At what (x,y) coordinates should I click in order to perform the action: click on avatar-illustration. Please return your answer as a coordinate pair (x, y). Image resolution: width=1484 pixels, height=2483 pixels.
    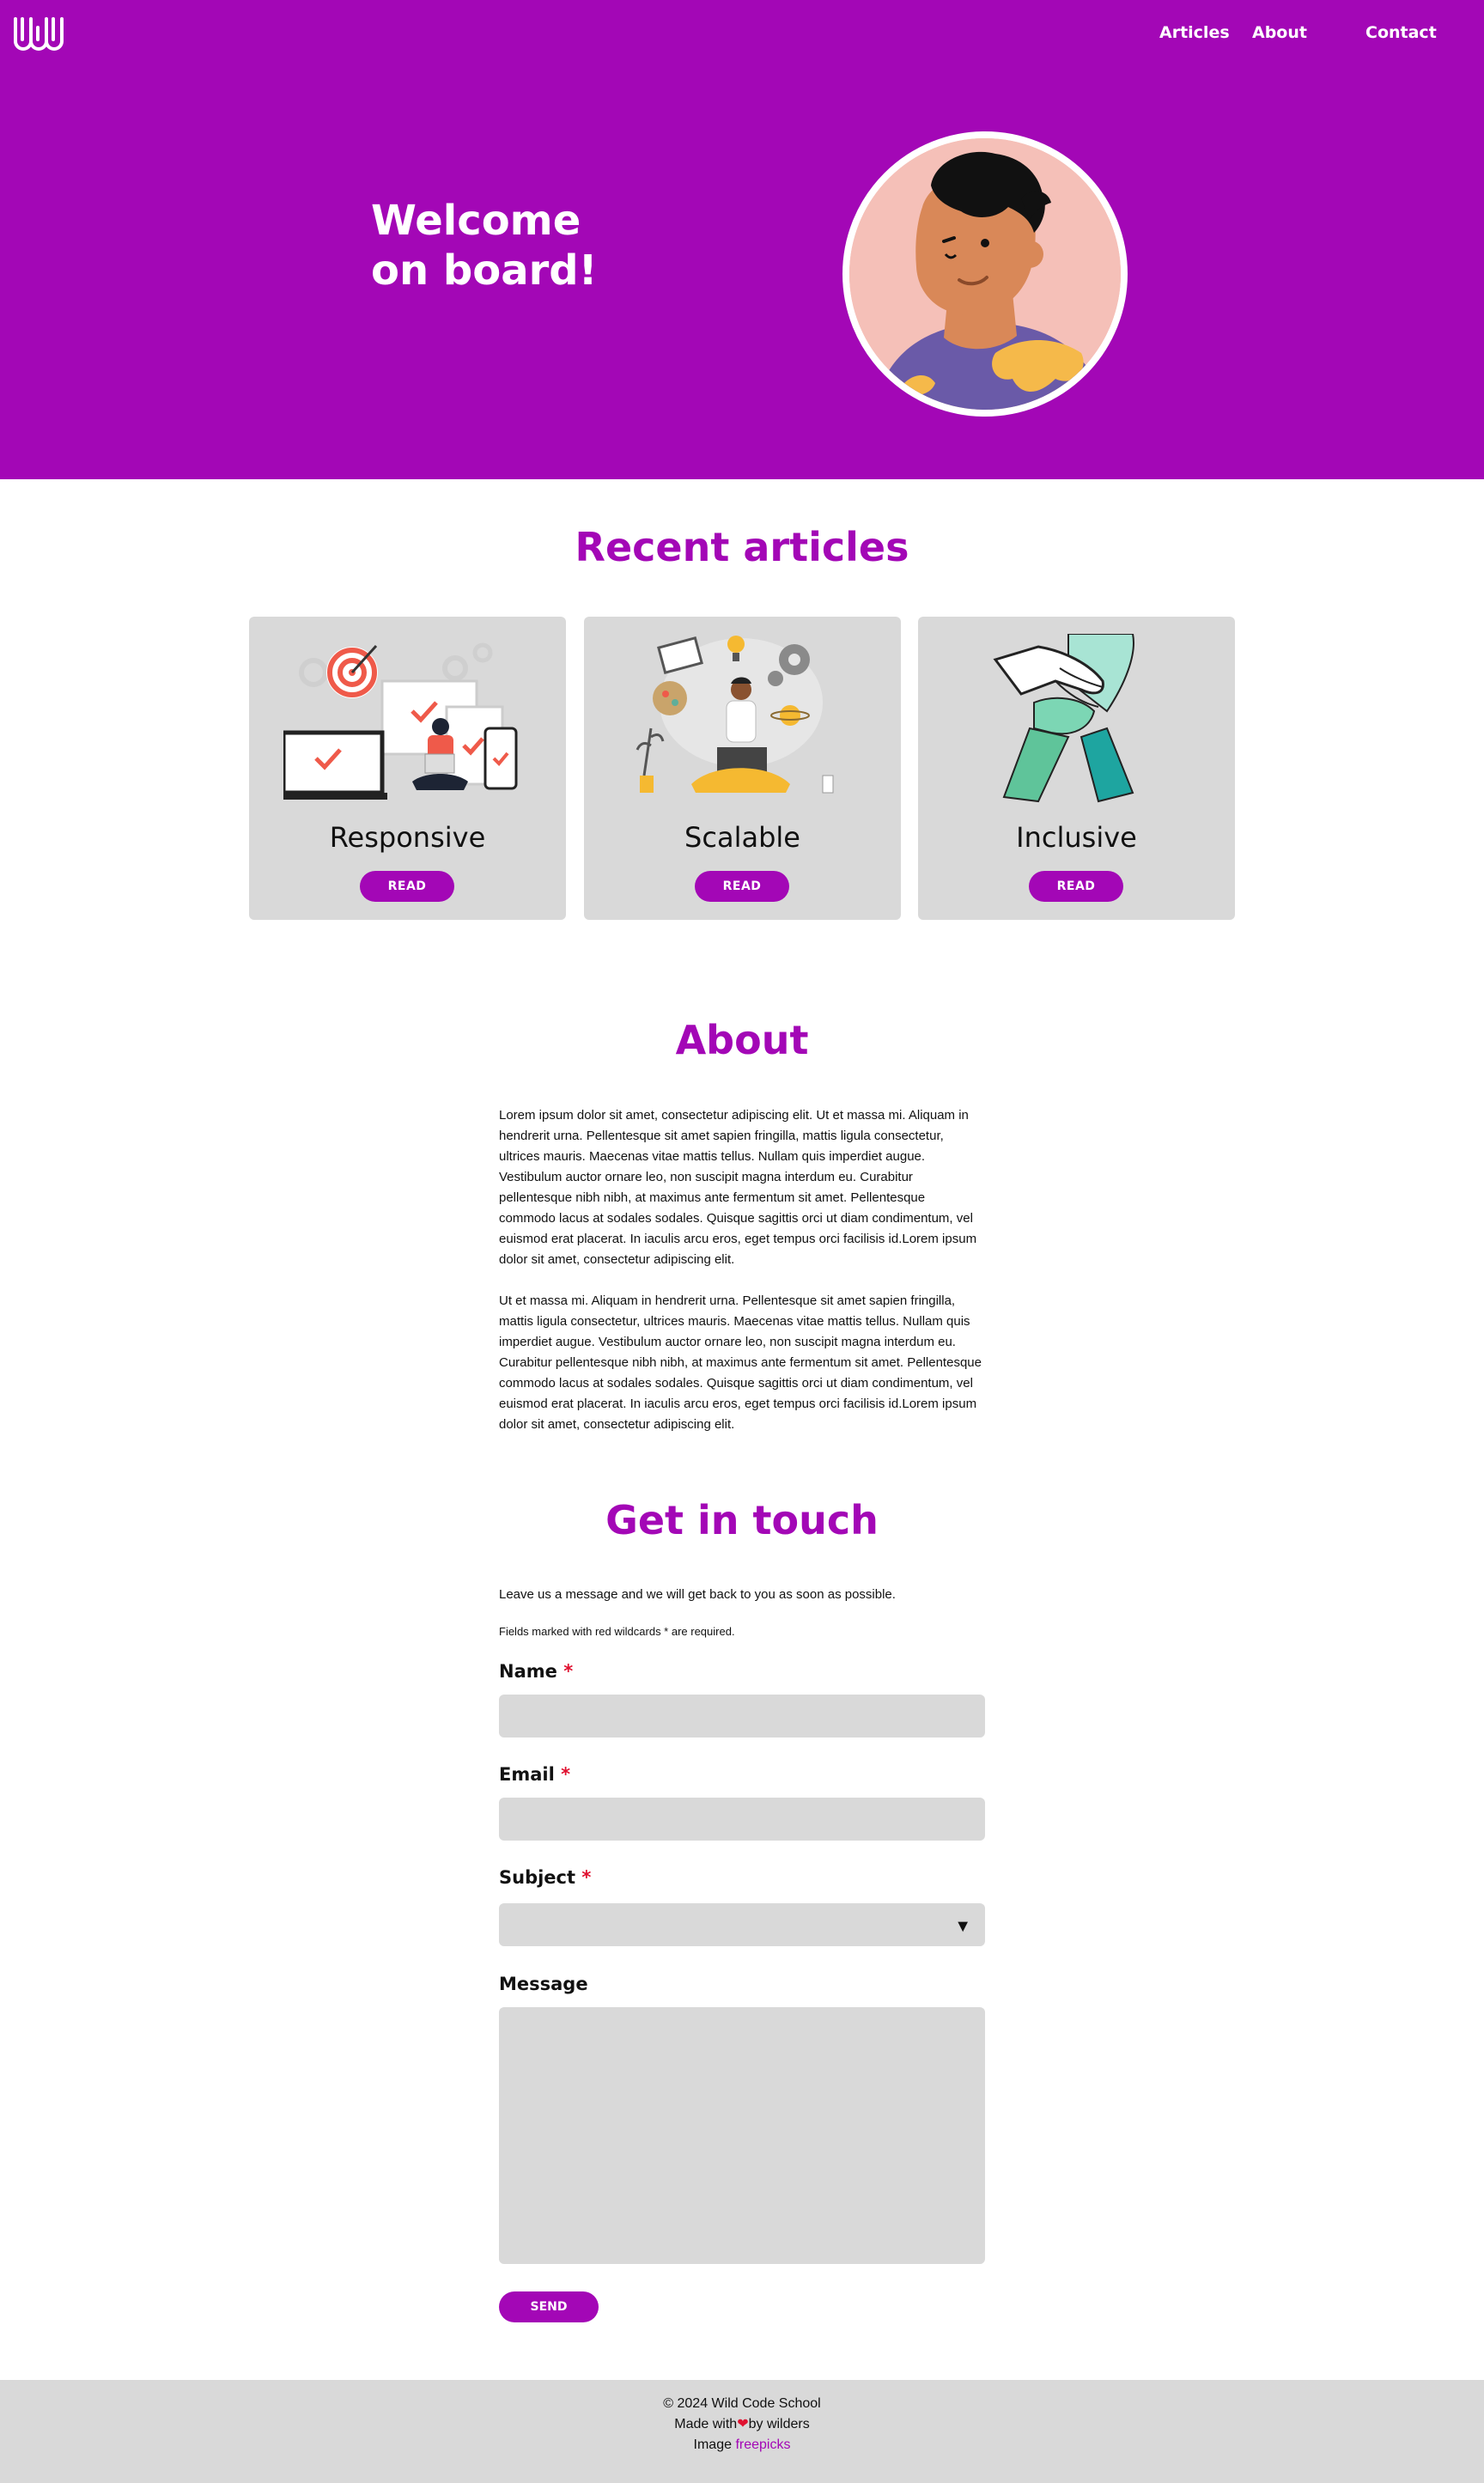
    Looking at the image, I should click on (985, 274).